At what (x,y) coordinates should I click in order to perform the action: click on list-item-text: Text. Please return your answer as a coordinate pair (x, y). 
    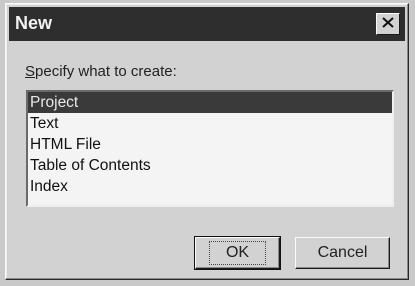
    Looking at the image, I should click on (210, 123).